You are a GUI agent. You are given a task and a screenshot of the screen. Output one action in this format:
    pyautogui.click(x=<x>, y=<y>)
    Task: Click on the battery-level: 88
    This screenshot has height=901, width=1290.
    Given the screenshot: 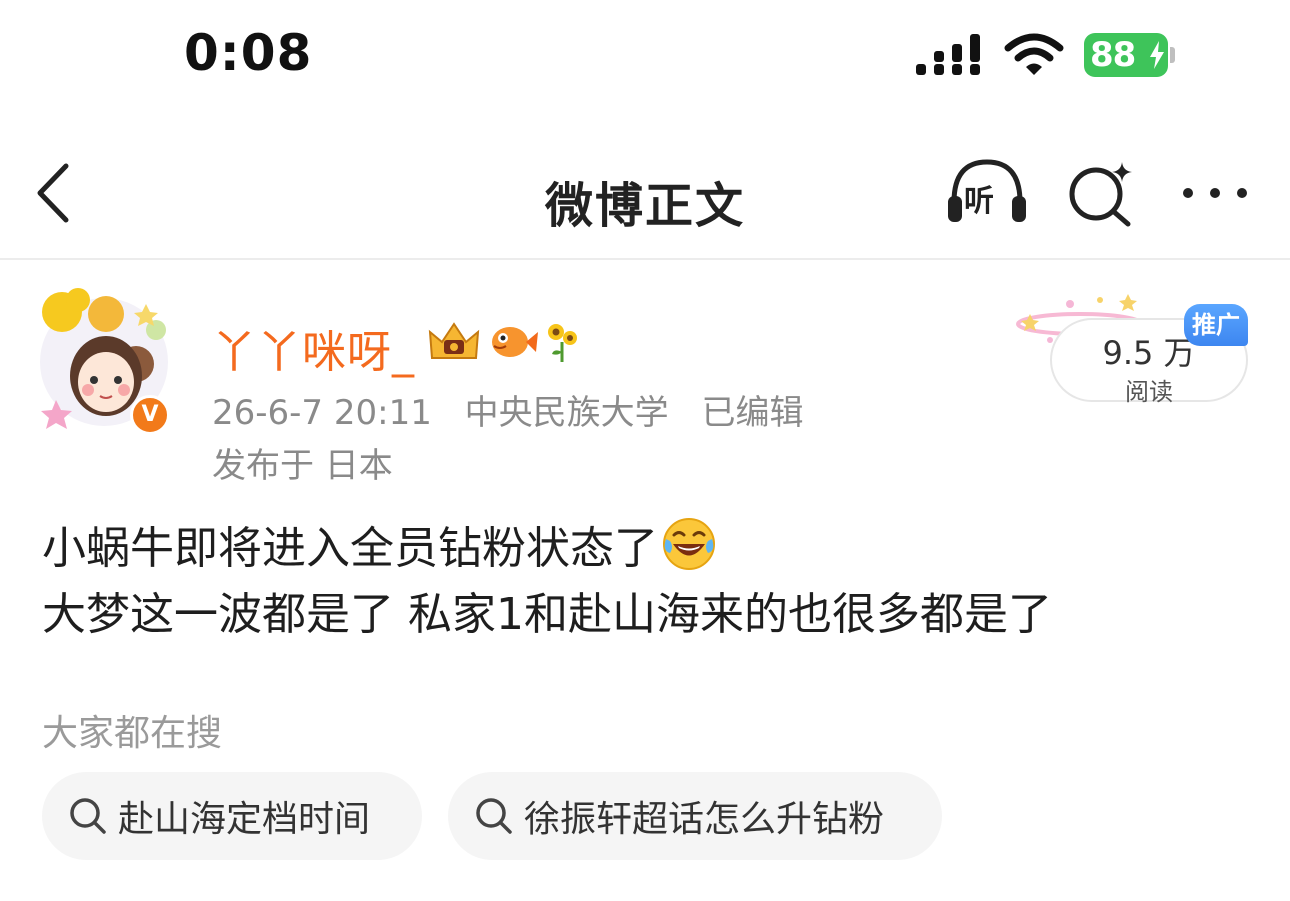 What is the action you would take?
    pyautogui.click(x=1113, y=55)
    